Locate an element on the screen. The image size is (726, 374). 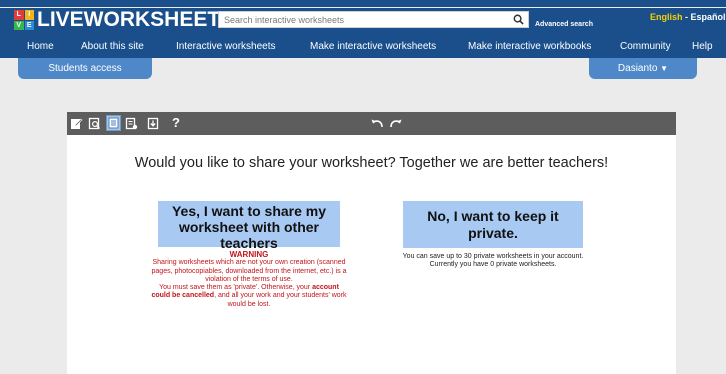
keep-private-button: No, I want to keep it private. is located at coordinates (493, 224).